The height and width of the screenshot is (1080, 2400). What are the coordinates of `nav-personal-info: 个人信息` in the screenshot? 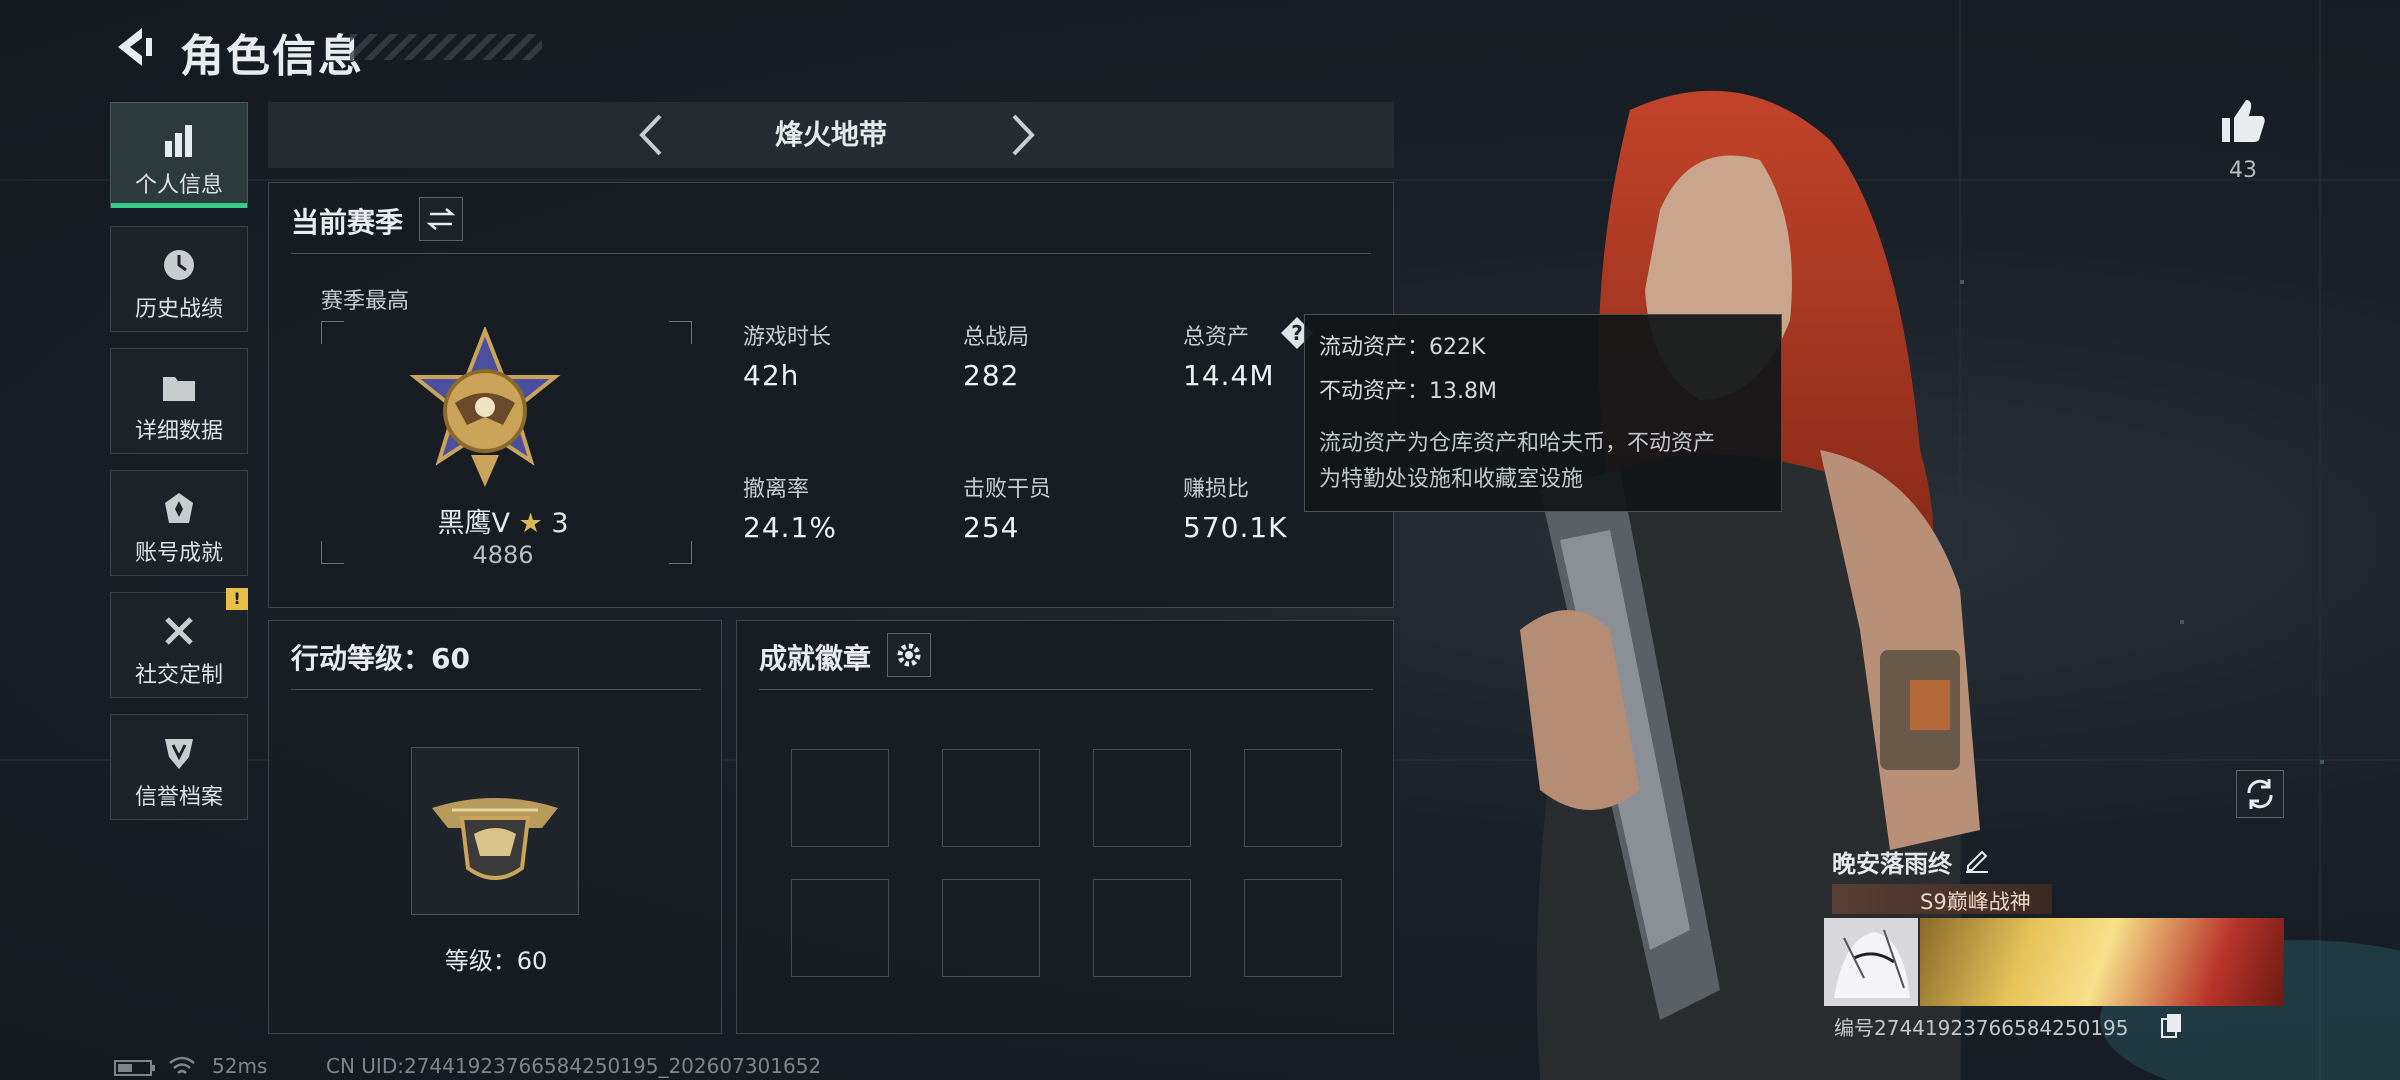 It's located at (179, 155).